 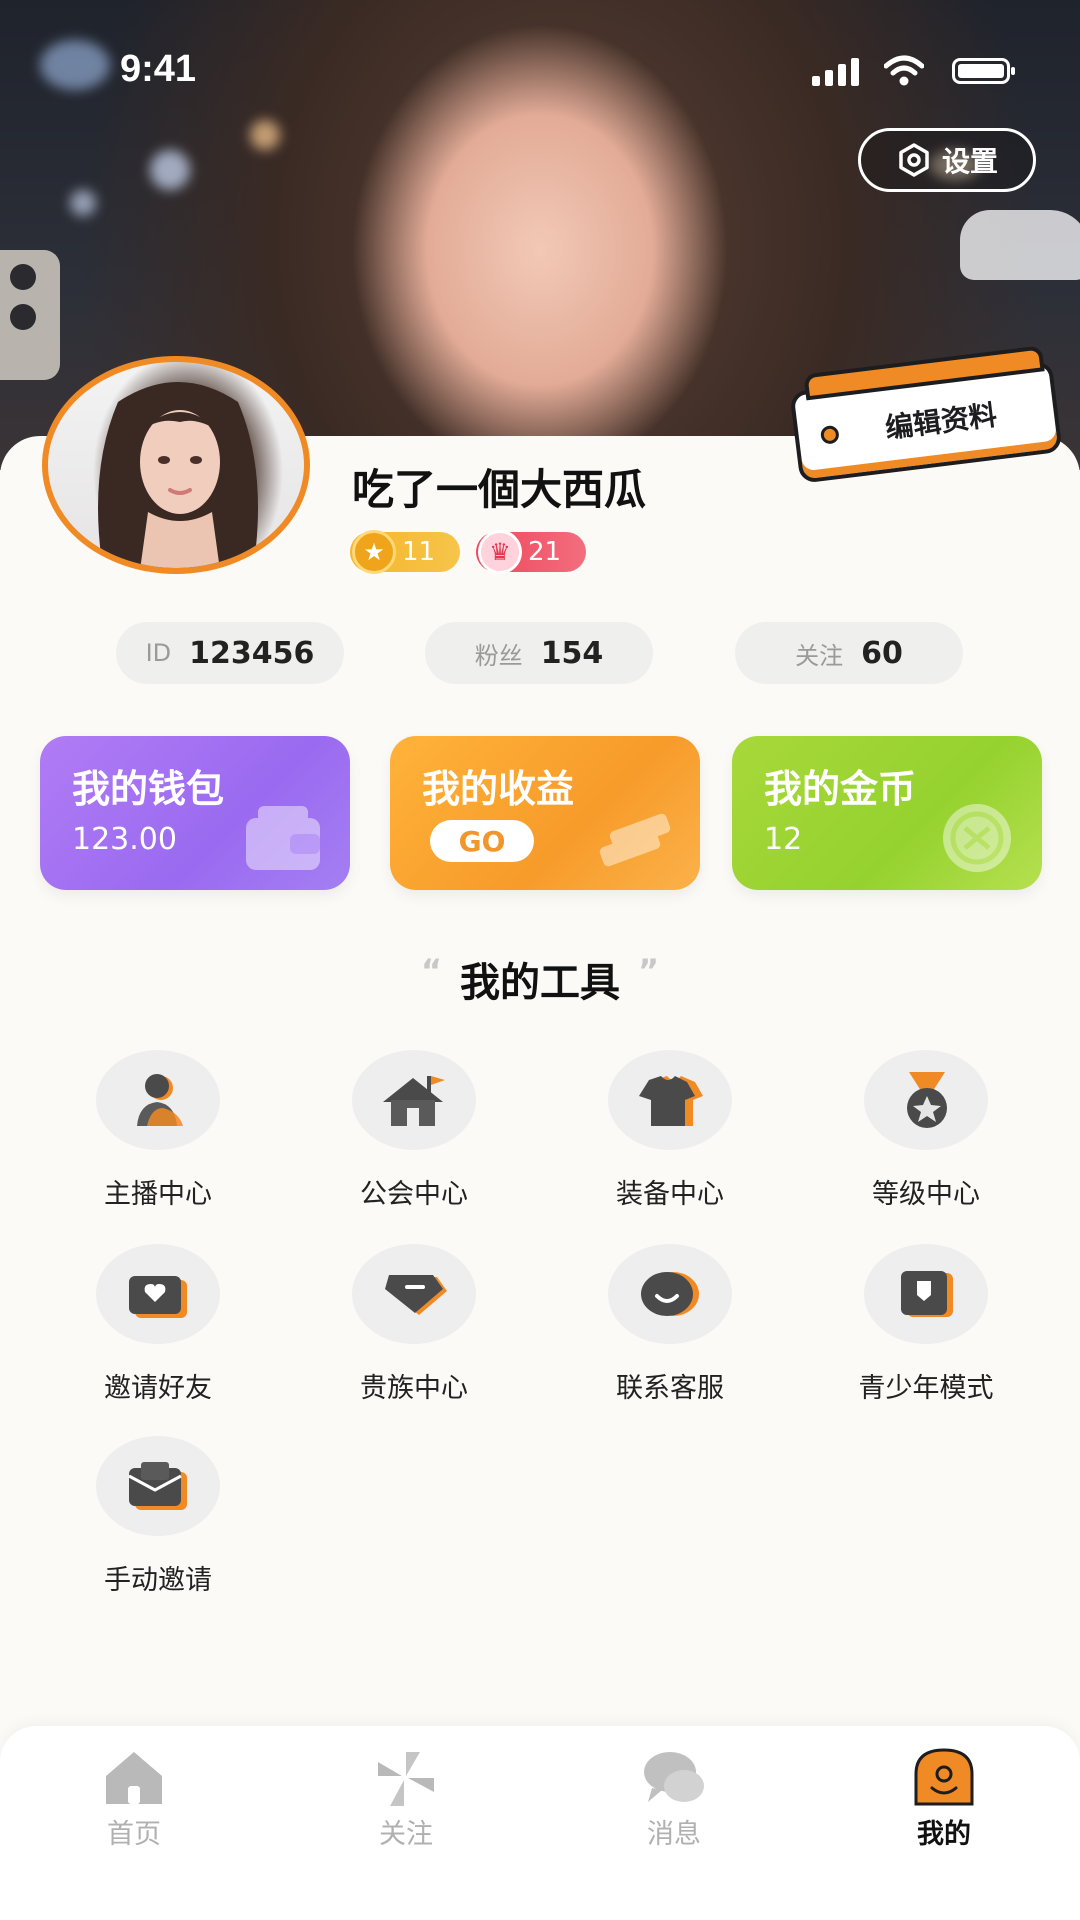 What do you see at coordinates (670, 1194) in the screenshot?
I see `tool-label: 装备中心` at bounding box center [670, 1194].